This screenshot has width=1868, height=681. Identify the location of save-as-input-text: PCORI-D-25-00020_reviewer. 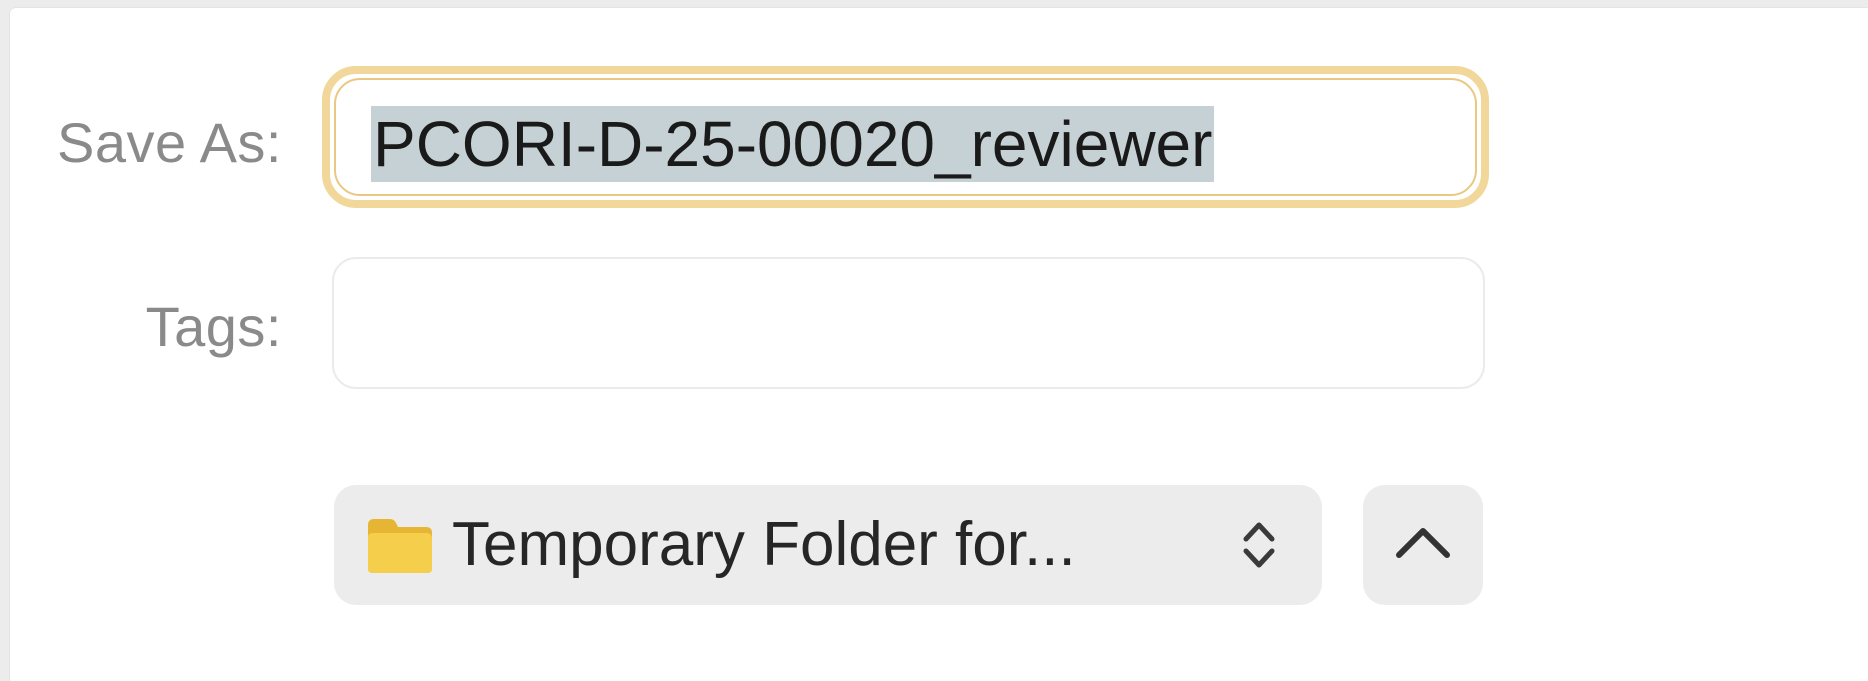
(793, 144).